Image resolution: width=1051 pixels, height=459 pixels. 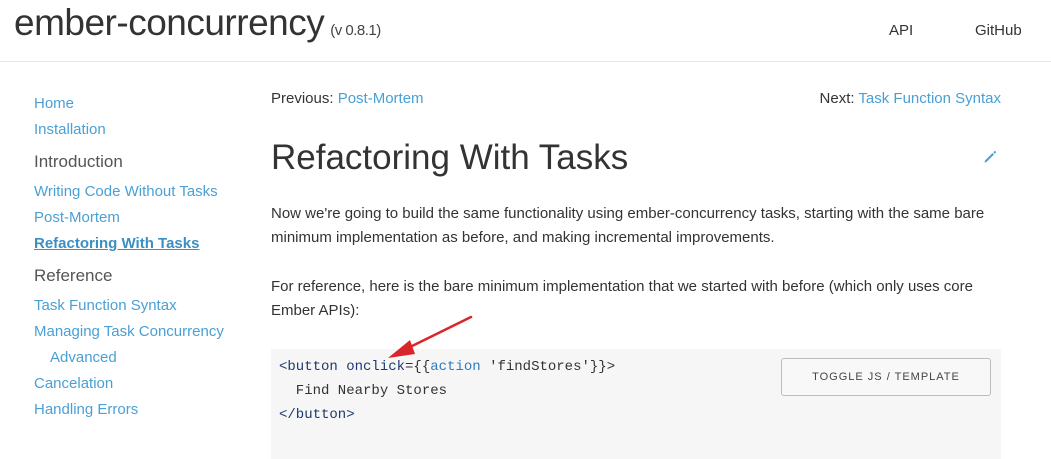 I want to click on code-punct: ={{, so click(x=418, y=367).